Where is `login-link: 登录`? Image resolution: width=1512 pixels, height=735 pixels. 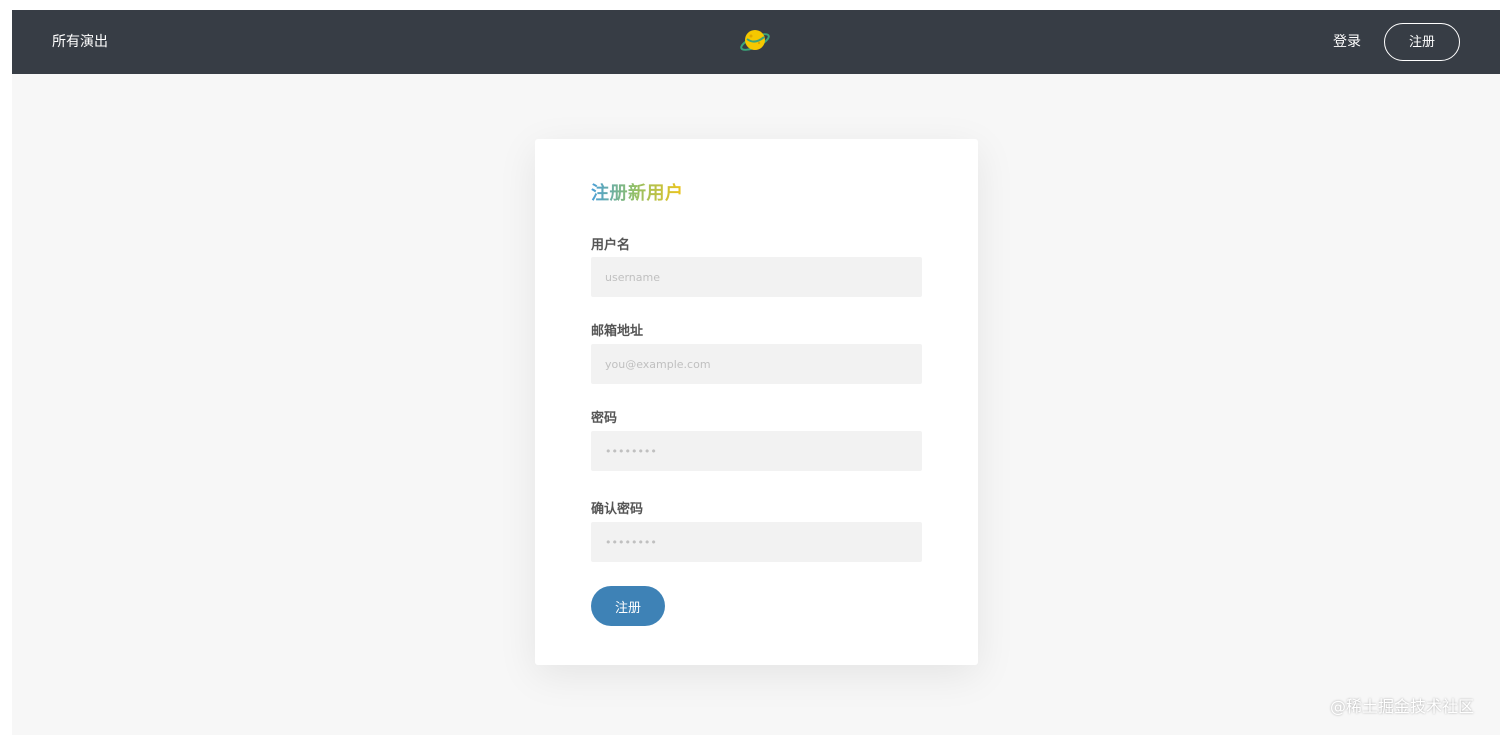
login-link: 登录 is located at coordinates (1347, 42).